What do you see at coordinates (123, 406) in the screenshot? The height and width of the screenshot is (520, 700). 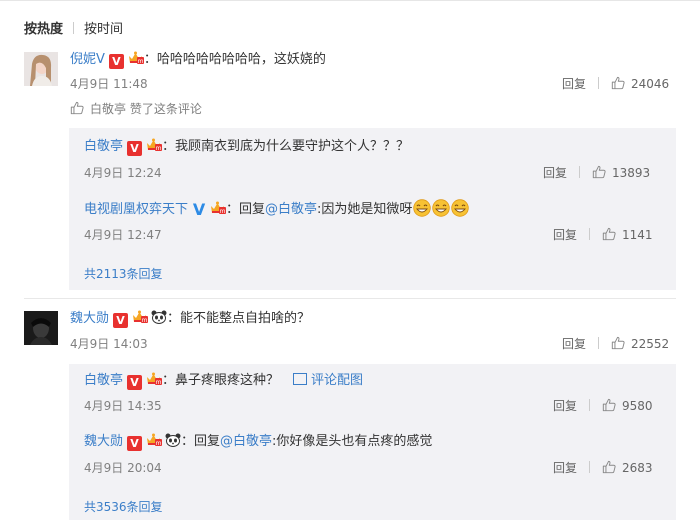 I see `reply-time: 4月9日 14:35` at bounding box center [123, 406].